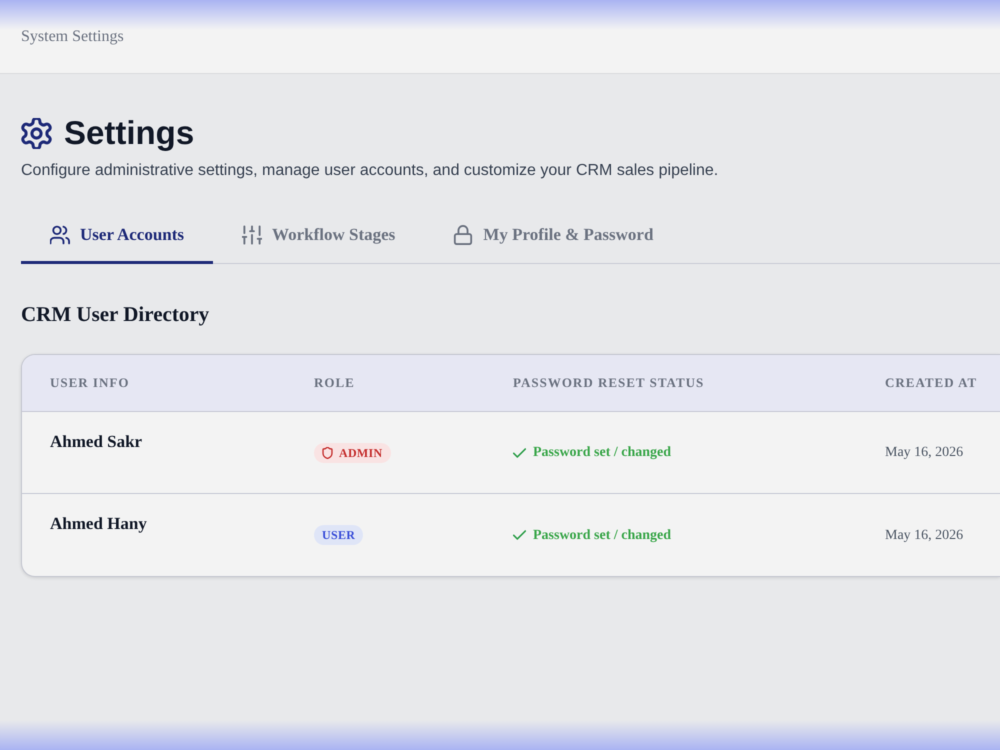 The image size is (1000, 750). What do you see at coordinates (327, 452) in the screenshot?
I see `shield-icon` at bounding box center [327, 452].